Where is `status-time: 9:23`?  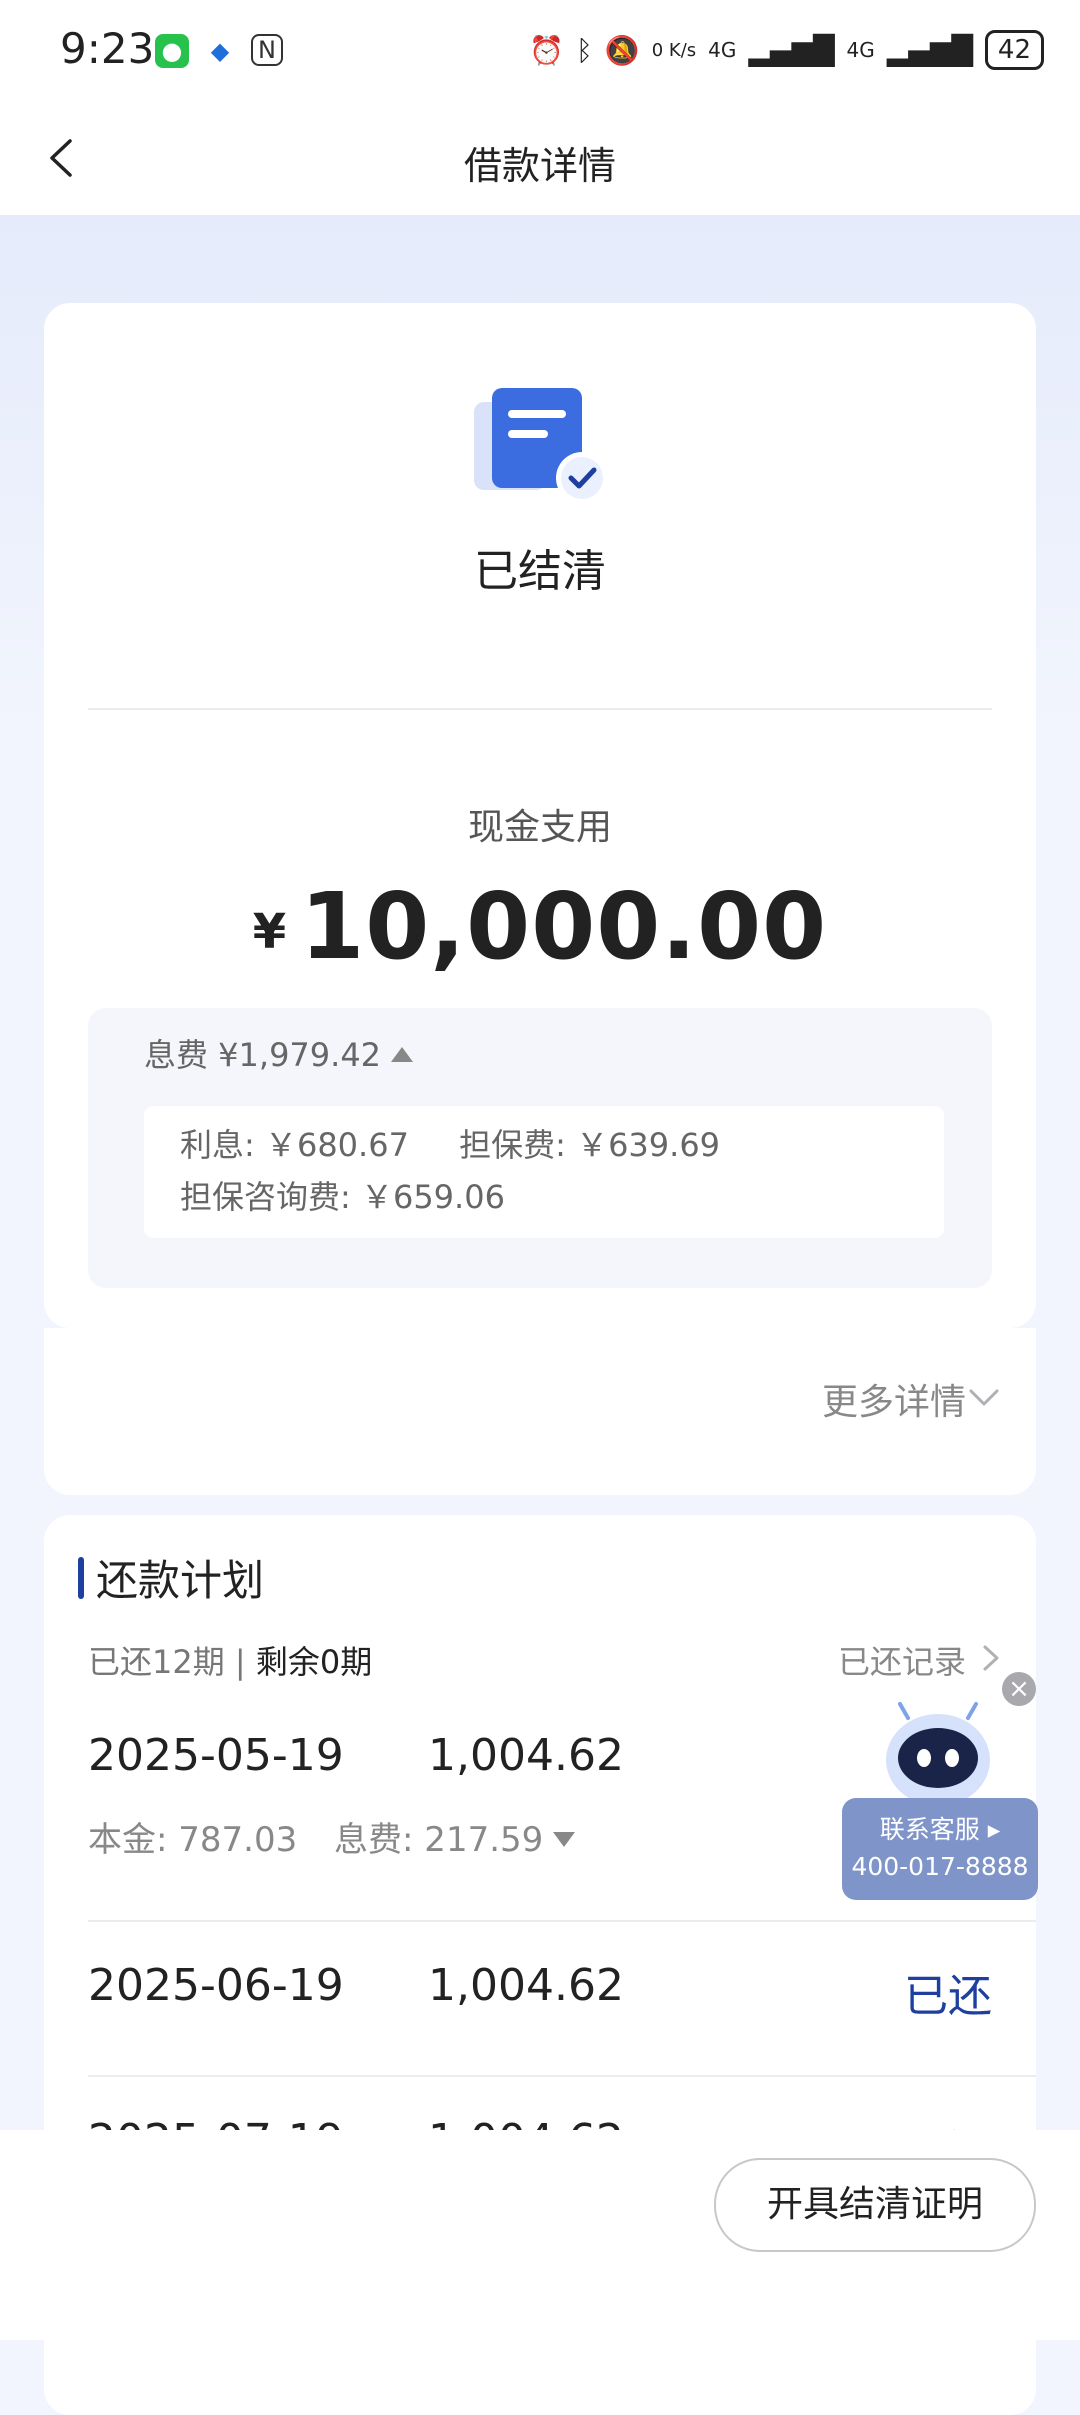 status-time: 9:23 is located at coordinates (107, 48).